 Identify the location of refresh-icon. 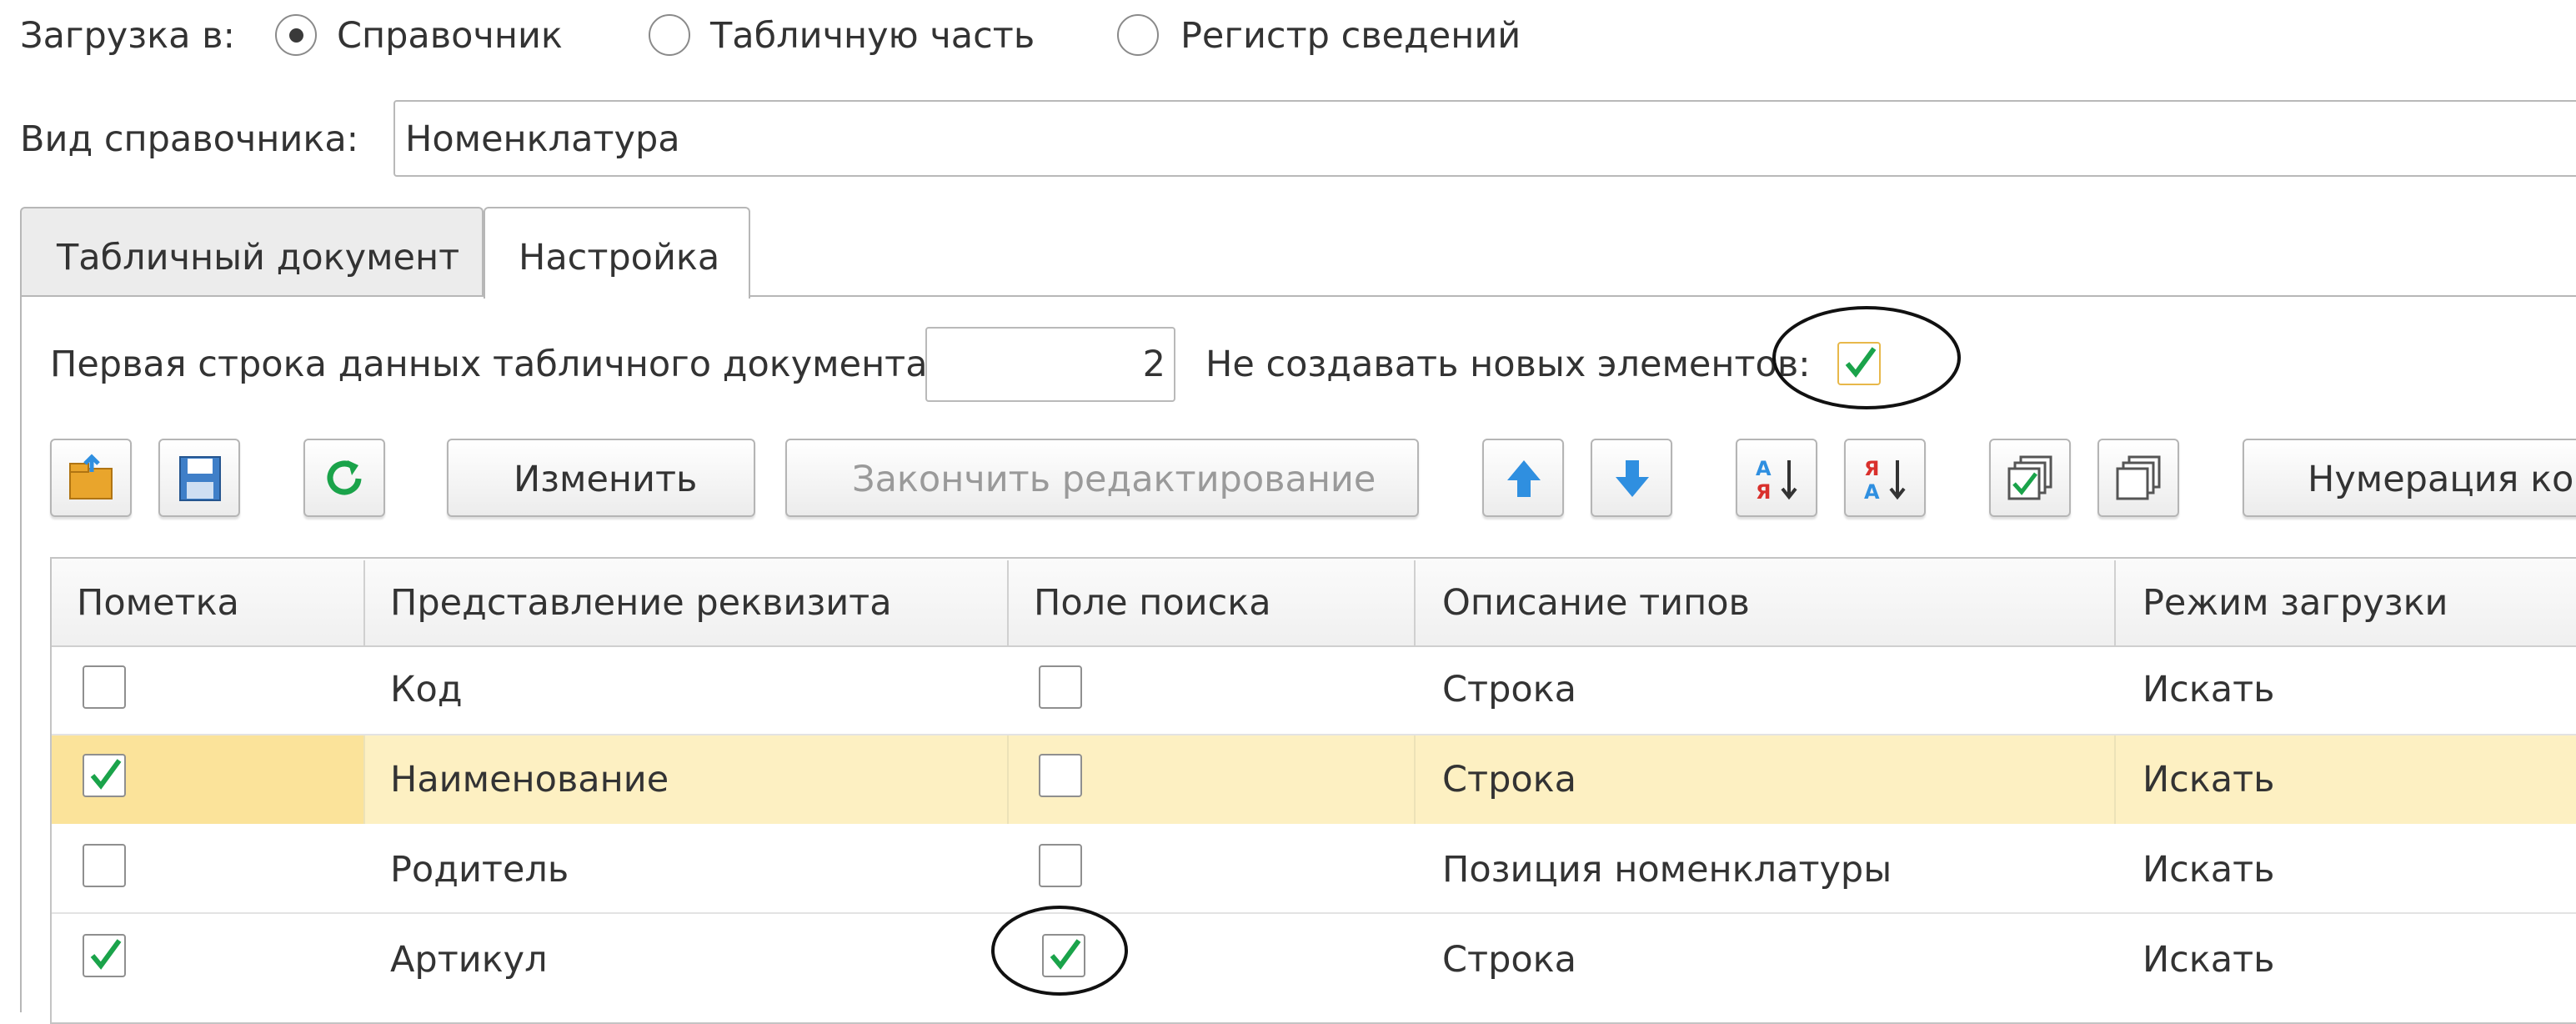
(344, 477).